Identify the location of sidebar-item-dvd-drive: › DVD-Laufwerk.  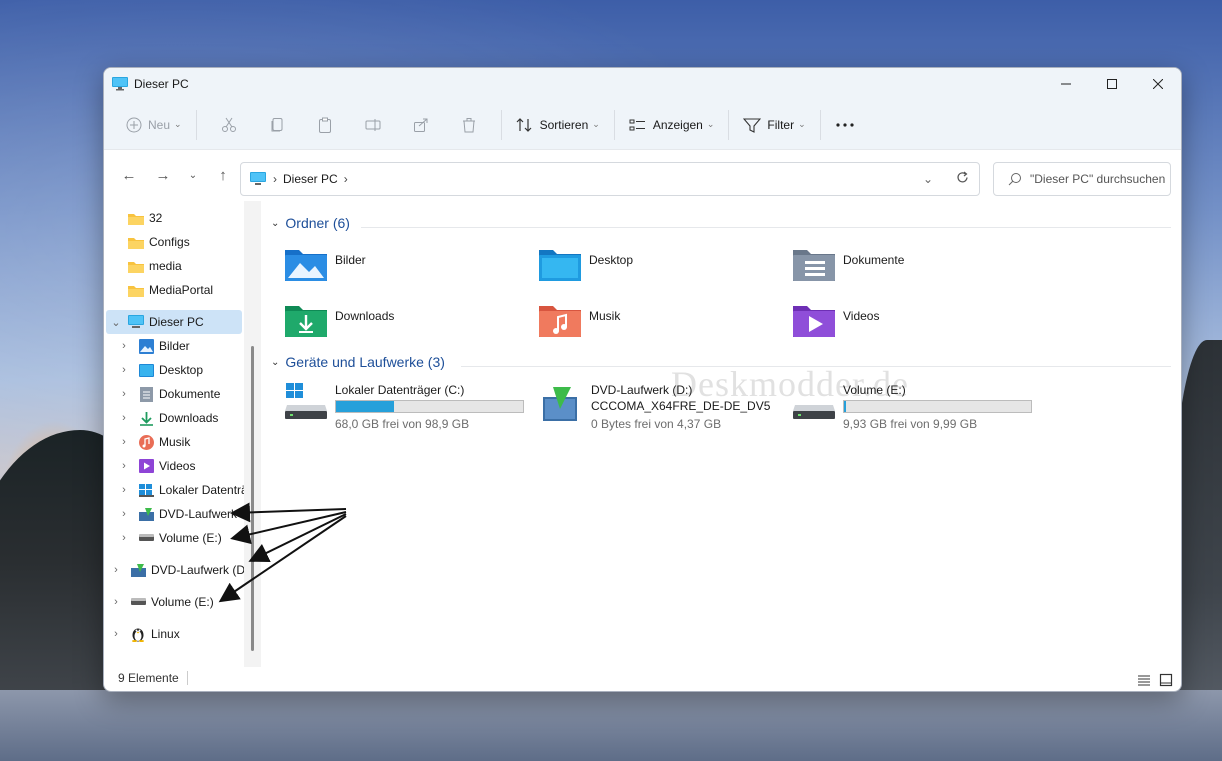
(177, 514).